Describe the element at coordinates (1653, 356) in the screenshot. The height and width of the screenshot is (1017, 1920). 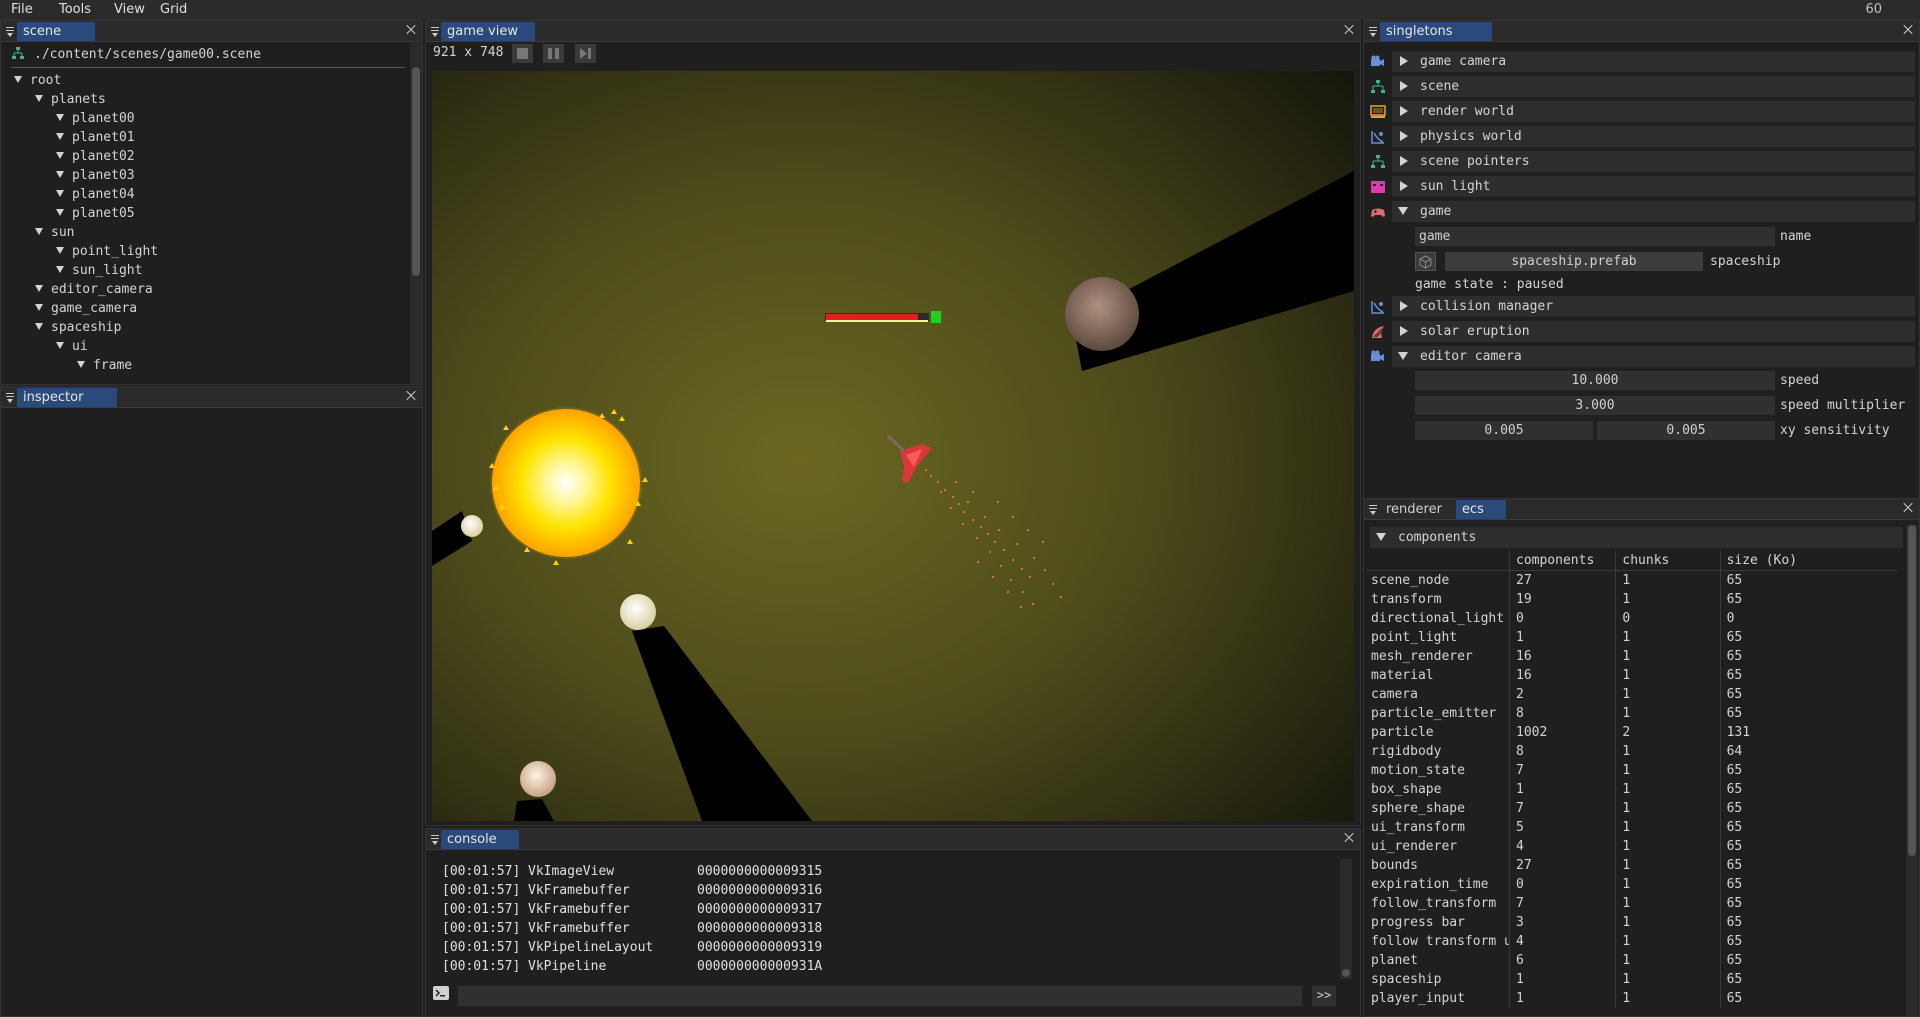
I see `singleton-editor-camera: editor camera` at that location.